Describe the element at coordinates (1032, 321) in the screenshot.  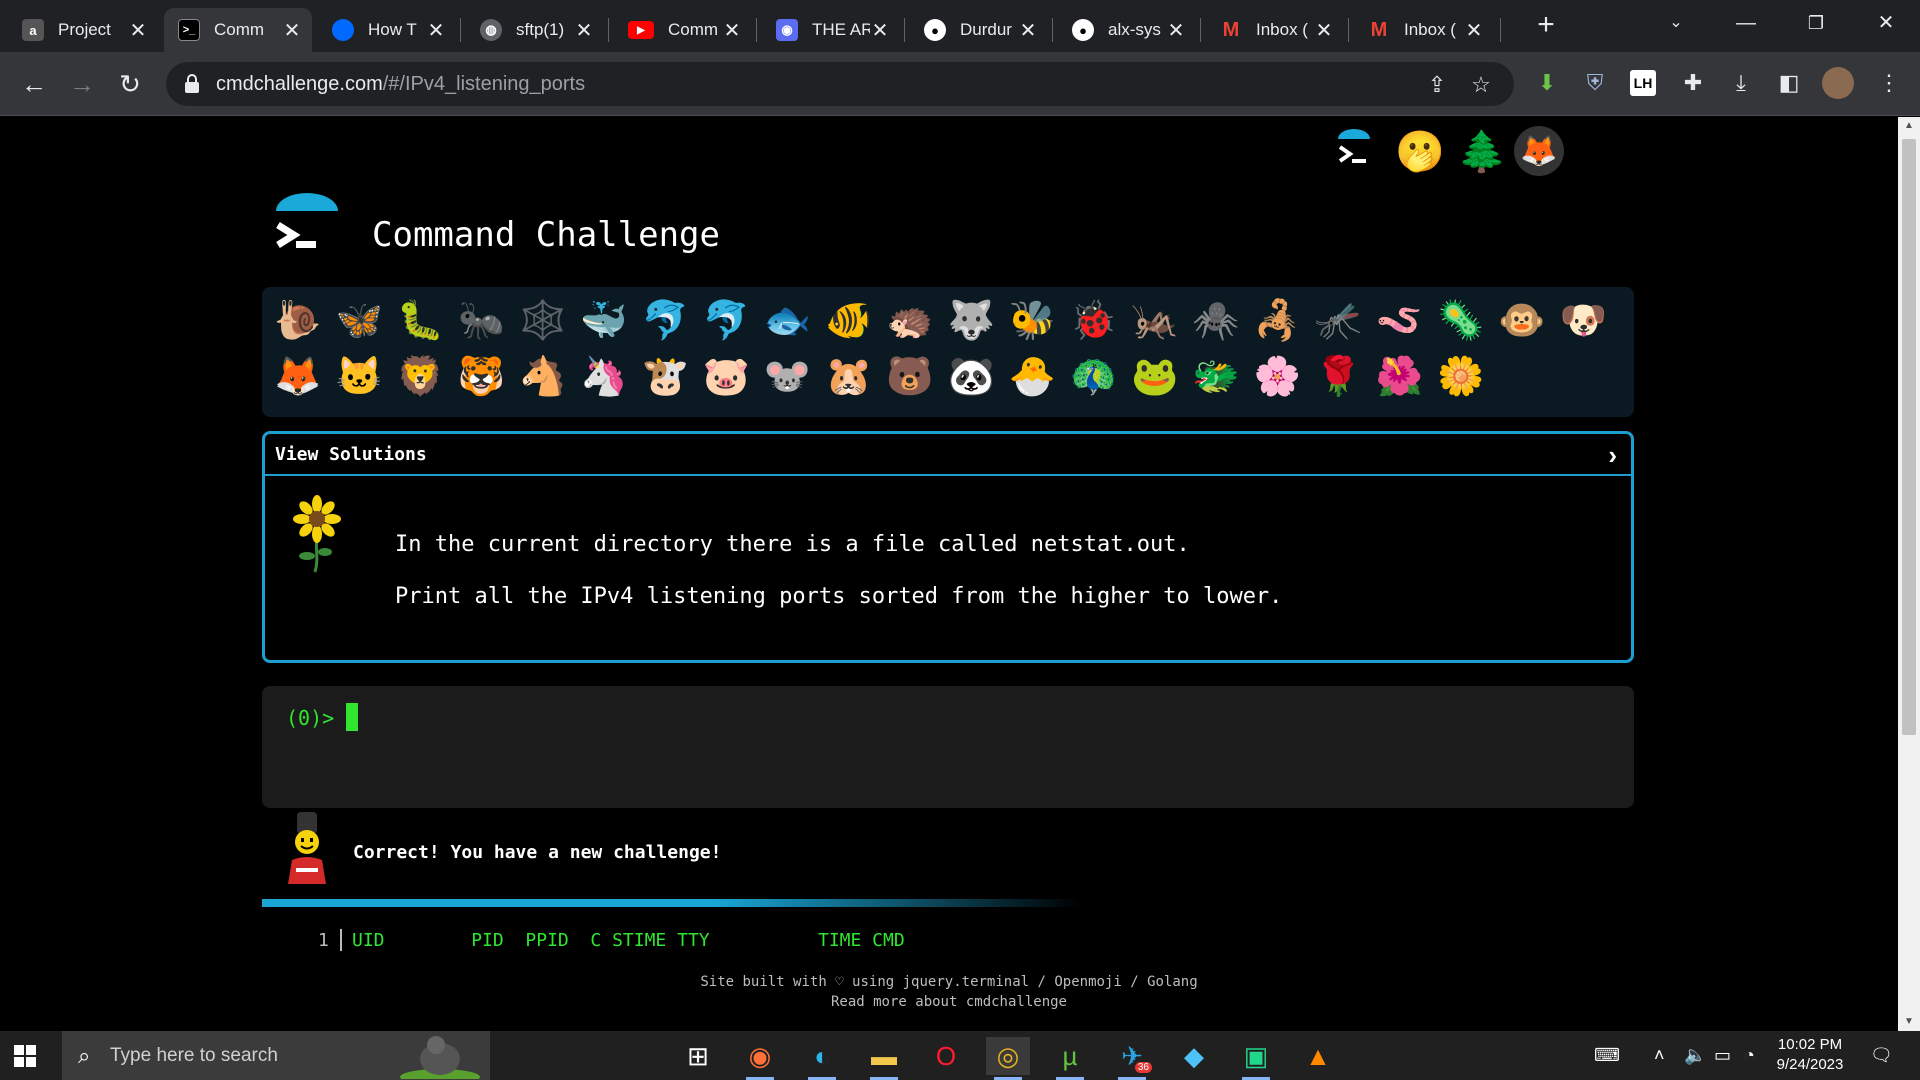
I see `challenge-badge: 🐝` at that location.